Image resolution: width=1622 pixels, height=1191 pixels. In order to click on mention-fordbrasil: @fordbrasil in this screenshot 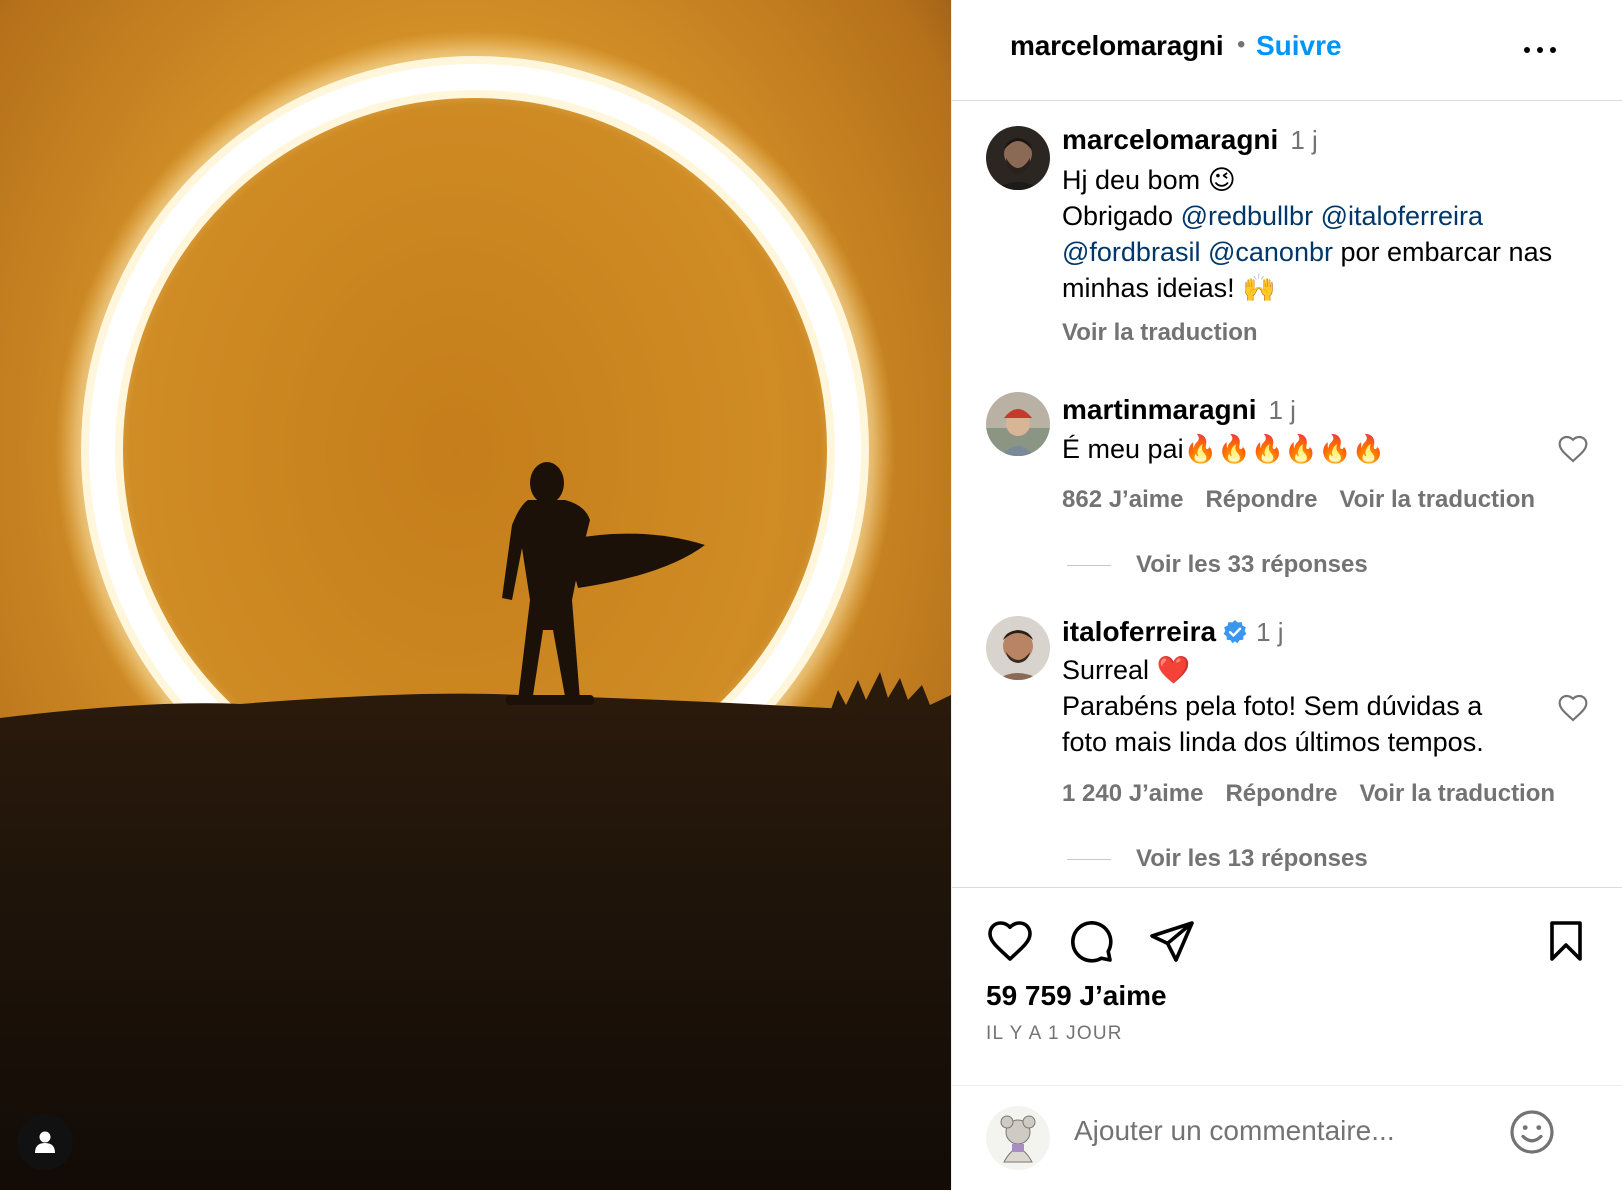, I will do `click(1131, 252)`.